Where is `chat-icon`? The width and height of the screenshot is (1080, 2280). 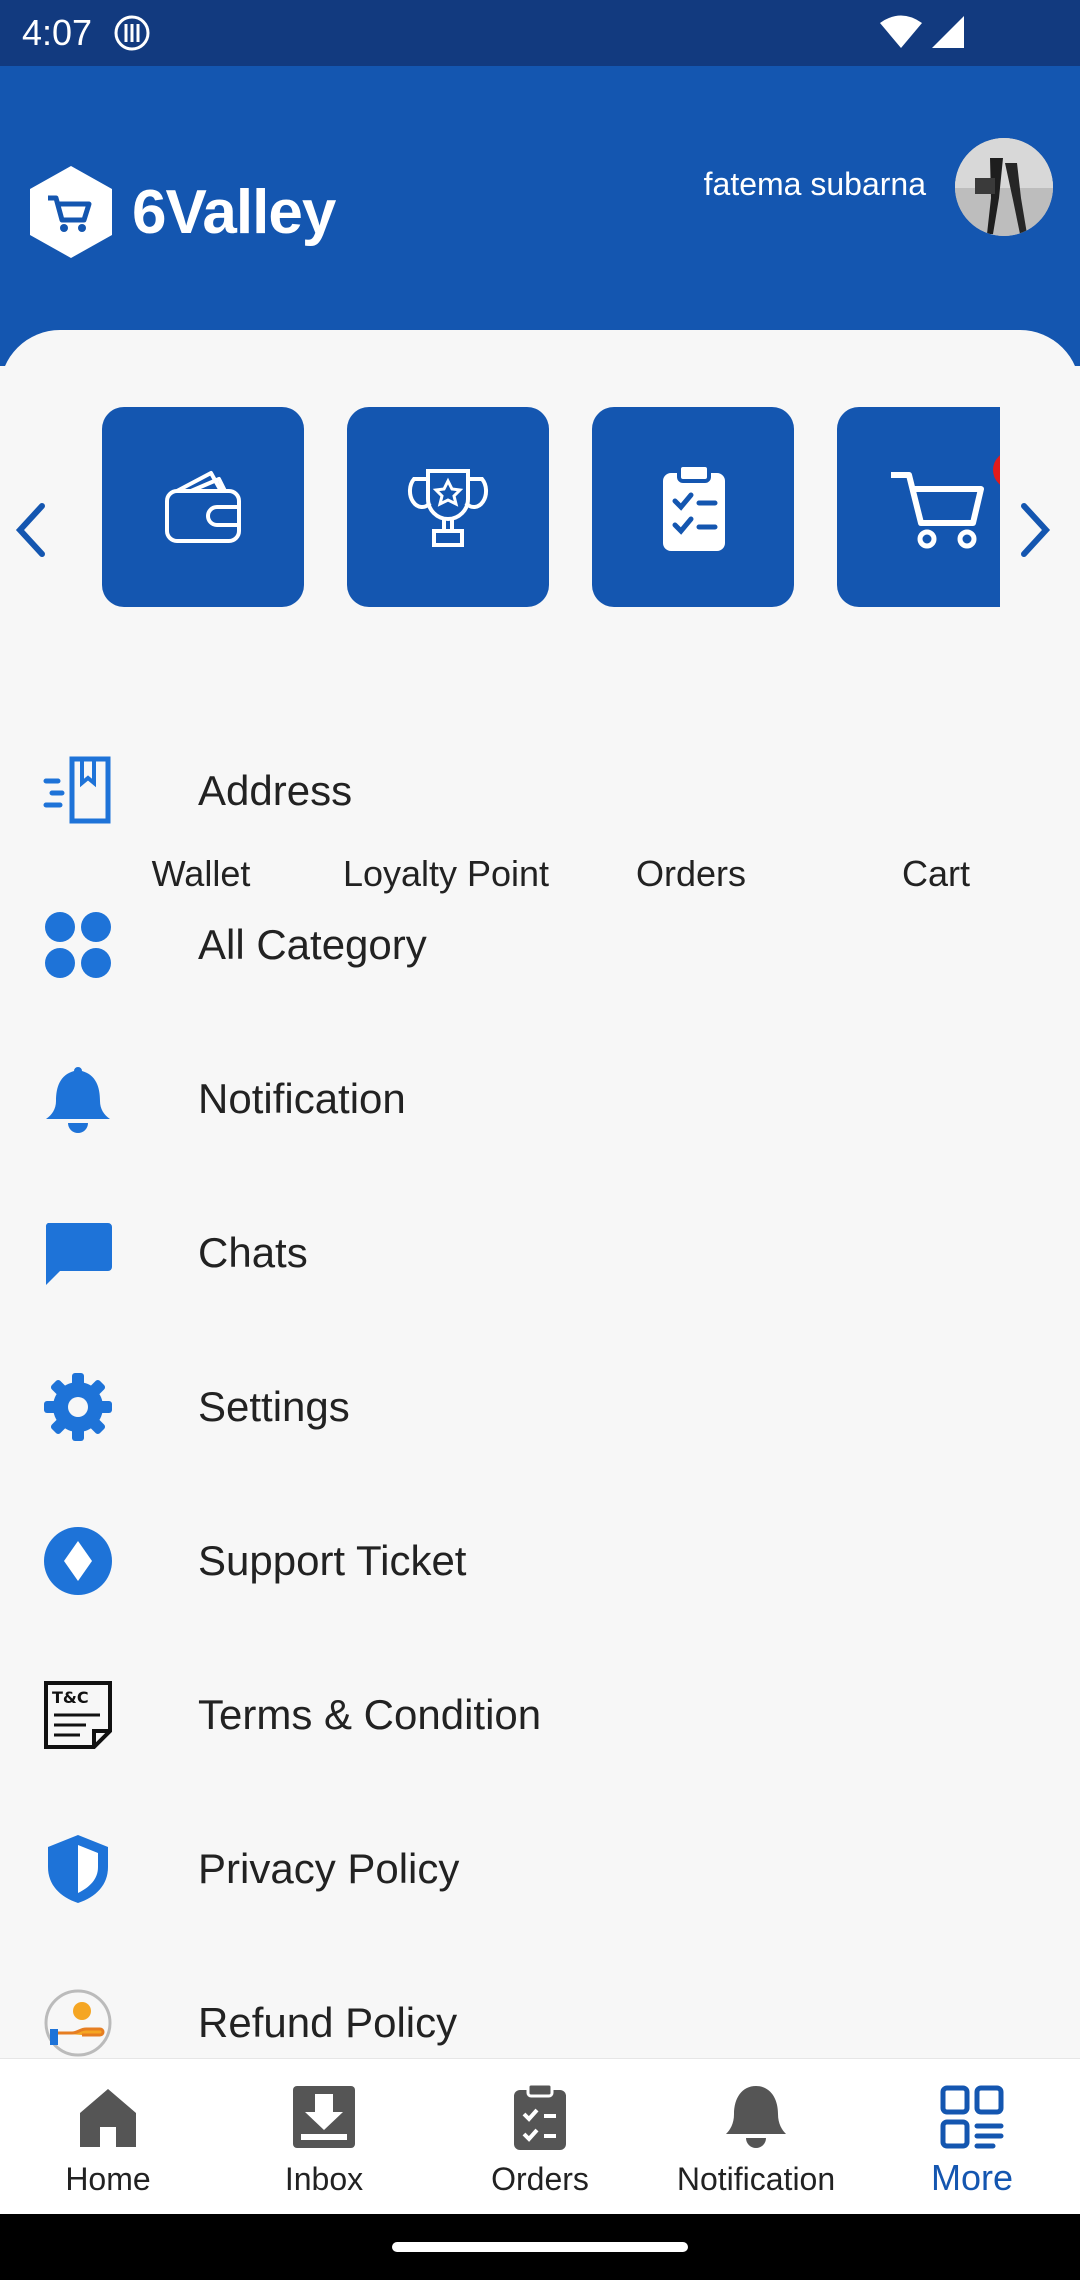 chat-icon is located at coordinates (78, 1253).